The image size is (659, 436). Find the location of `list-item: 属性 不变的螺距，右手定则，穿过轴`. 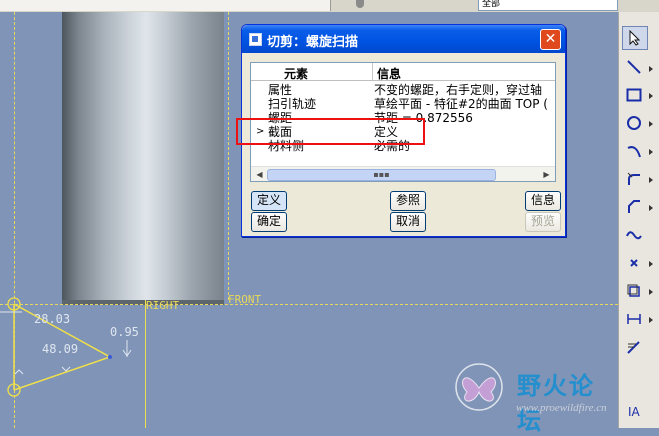

list-item: 属性 不变的螺距，右手定则，穿过轴 is located at coordinates (403, 90).